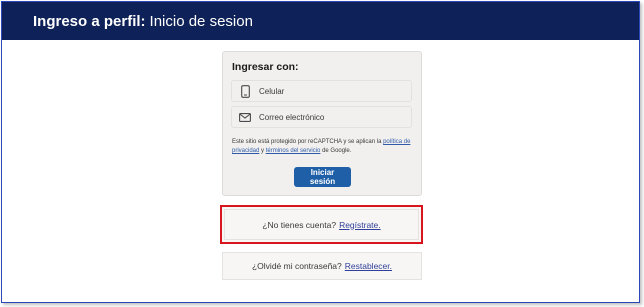 Image resolution: width=644 pixels, height=307 pixels. I want to click on login-option-phone: Celular, so click(321, 91).